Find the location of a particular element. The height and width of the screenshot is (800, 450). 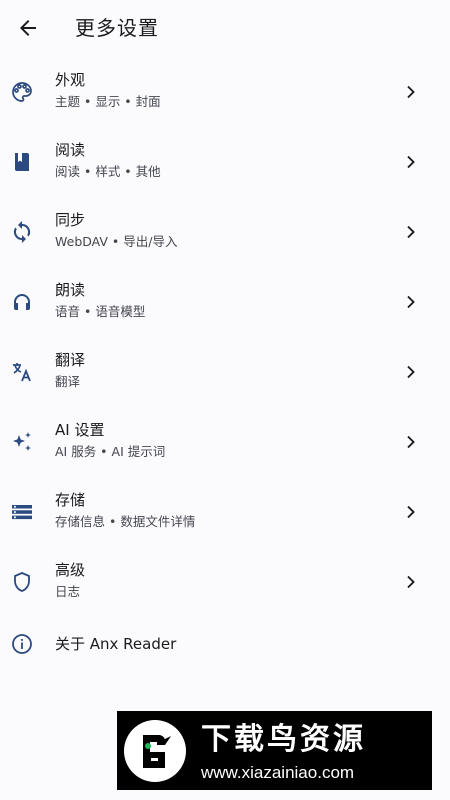

settings-item-label: AI 设置 is located at coordinates (80, 430).